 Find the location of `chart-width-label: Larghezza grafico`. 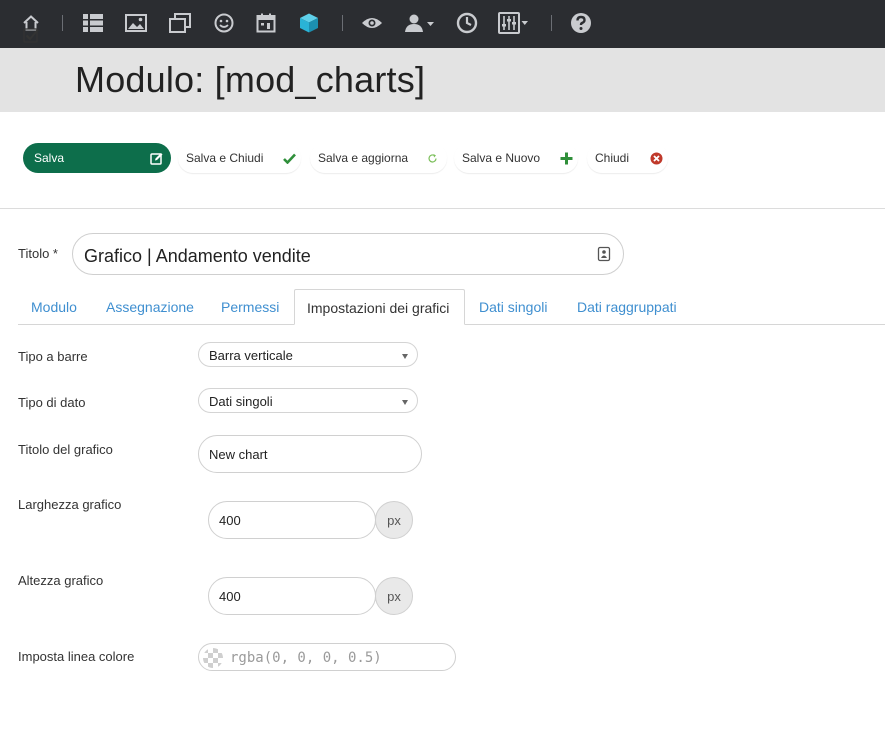

chart-width-label: Larghezza grafico is located at coordinates (70, 504).